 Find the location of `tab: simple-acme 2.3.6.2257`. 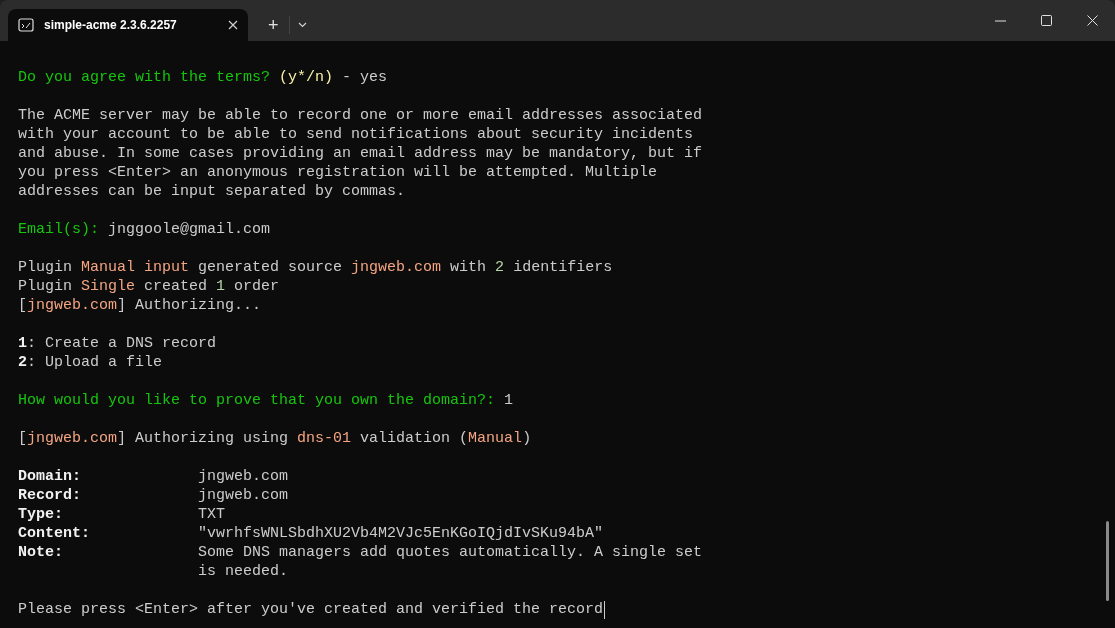

tab: simple-acme 2.3.6.2257 is located at coordinates (128, 25).